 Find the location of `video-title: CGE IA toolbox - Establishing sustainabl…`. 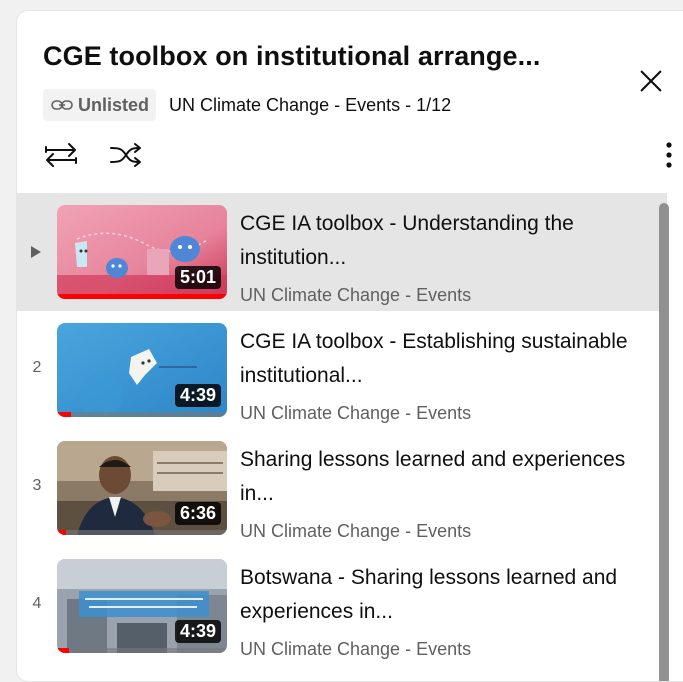

video-title: CGE IA toolbox - Establishing sustainabl… is located at coordinates (450, 359).